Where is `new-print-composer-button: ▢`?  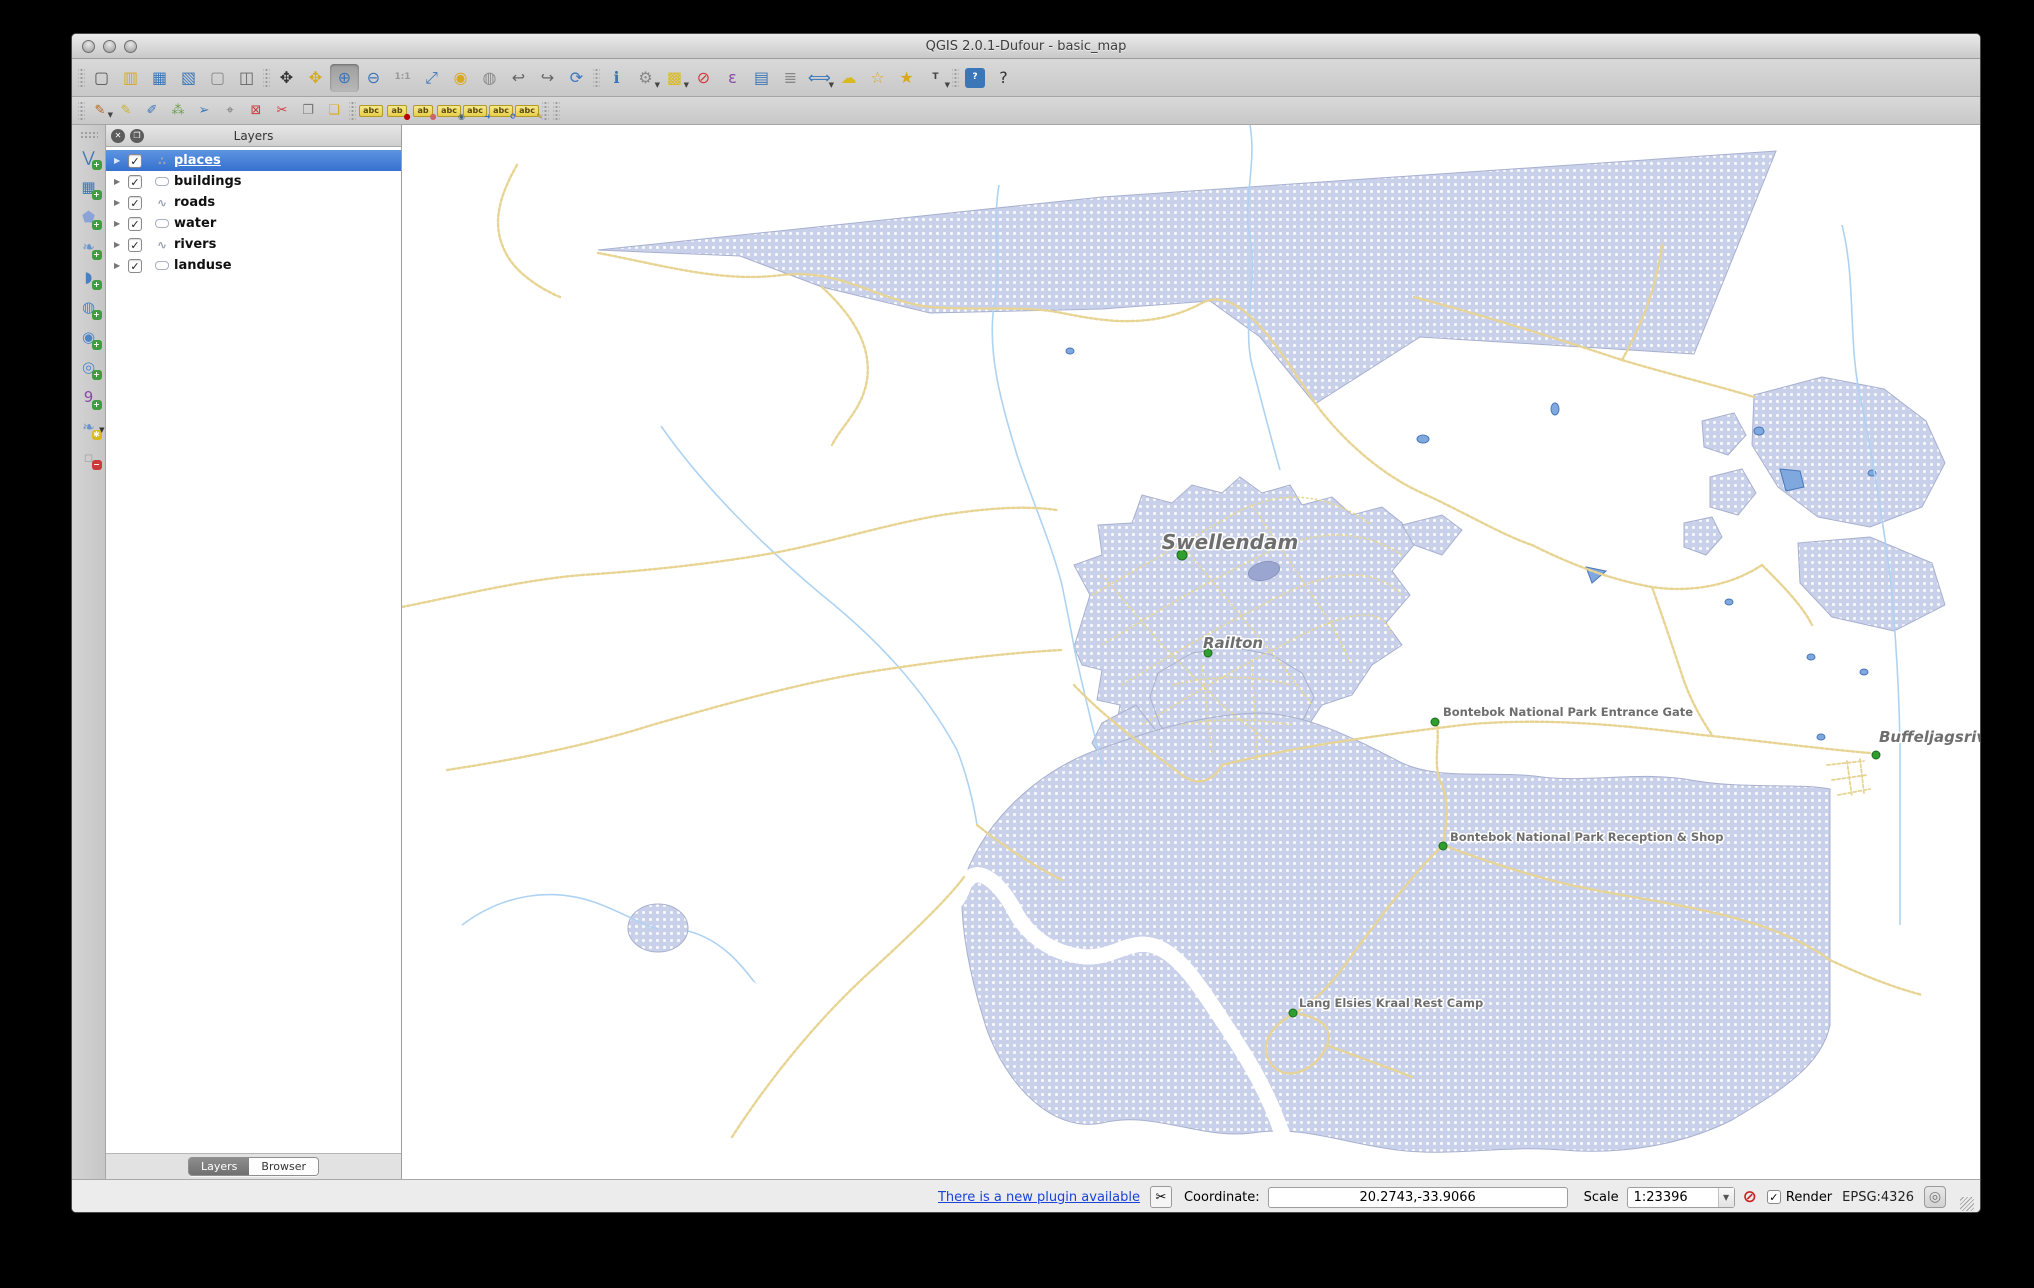 new-print-composer-button: ▢ is located at coordinates (217, 78).